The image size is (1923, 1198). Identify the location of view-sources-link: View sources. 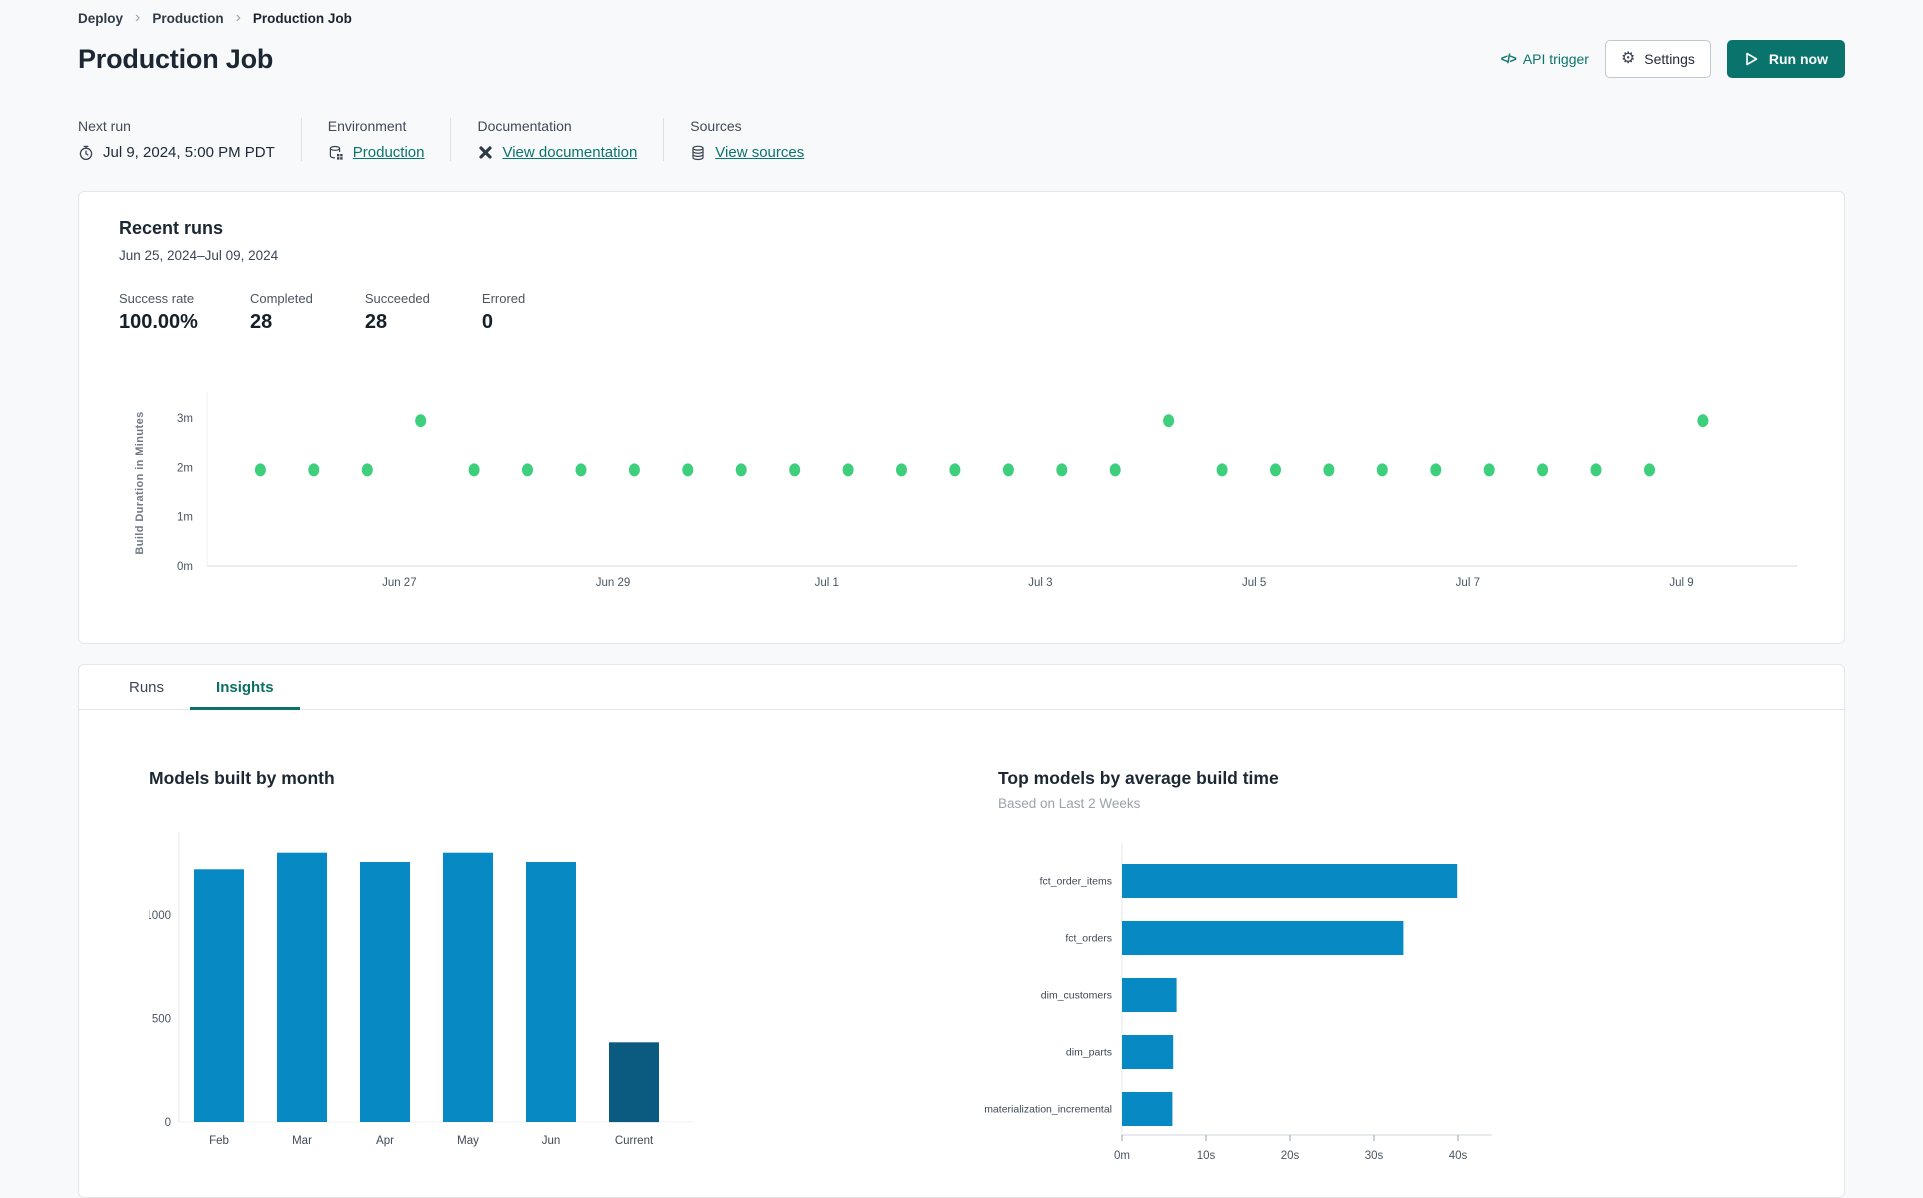
(747, 152).